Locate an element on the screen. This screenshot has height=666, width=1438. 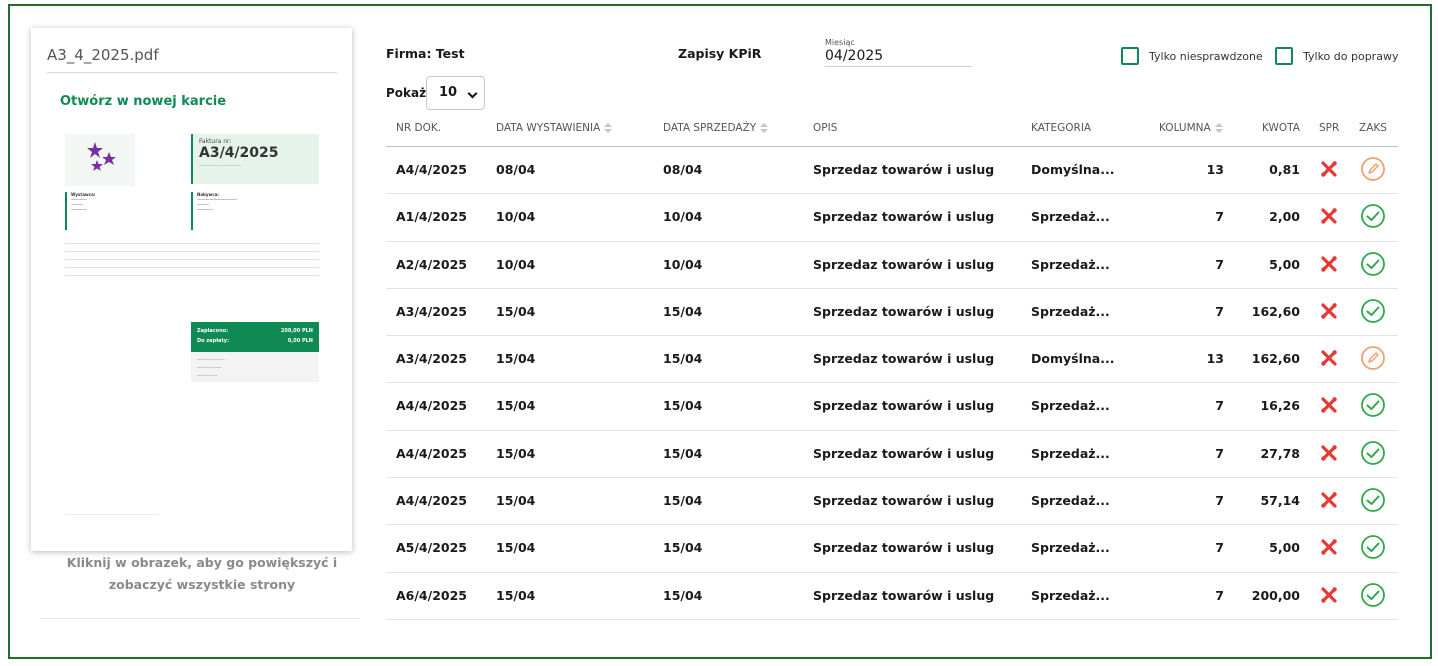
payment-details: ———————— ——————— —————— is located at coordinates (255, 367).